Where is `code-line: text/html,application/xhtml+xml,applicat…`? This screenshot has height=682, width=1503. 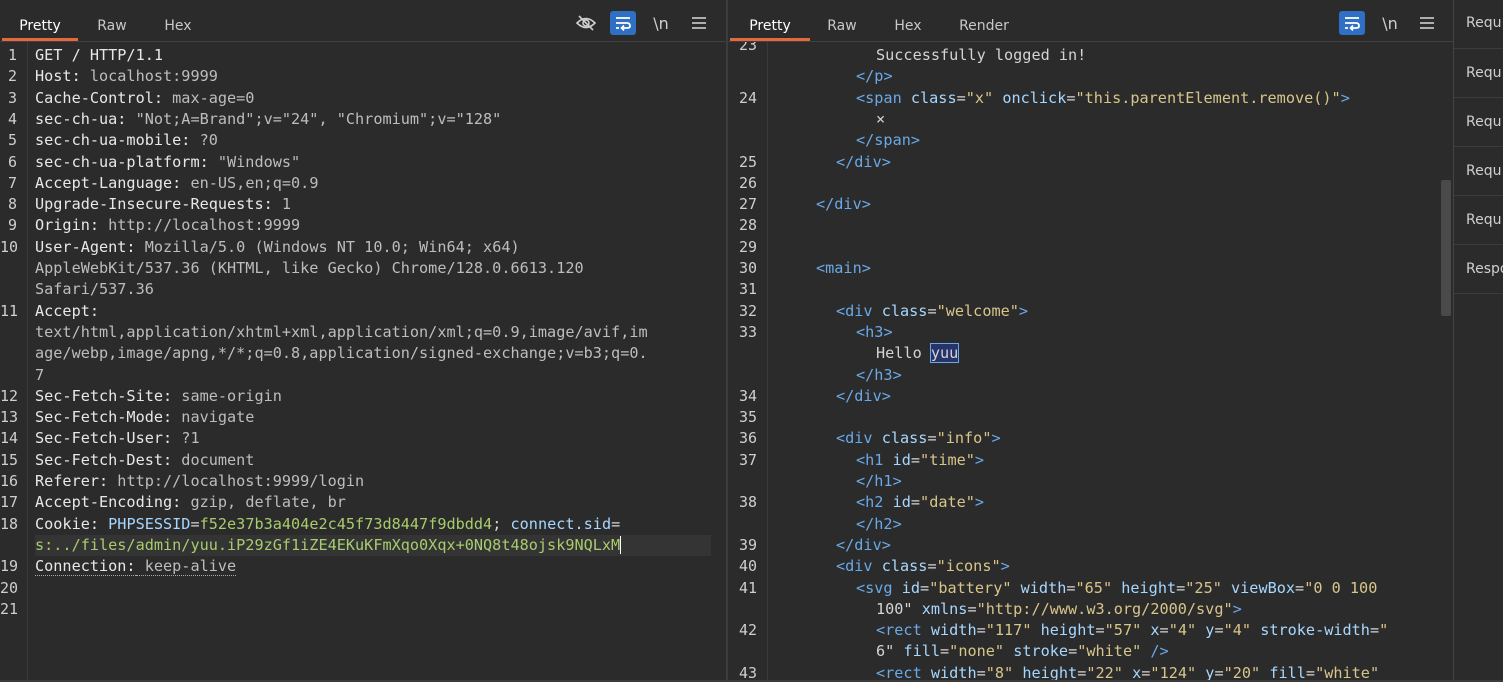 code-line: text/html,application/xhtml+xml,applicat… is located at coordinates (341, 332).